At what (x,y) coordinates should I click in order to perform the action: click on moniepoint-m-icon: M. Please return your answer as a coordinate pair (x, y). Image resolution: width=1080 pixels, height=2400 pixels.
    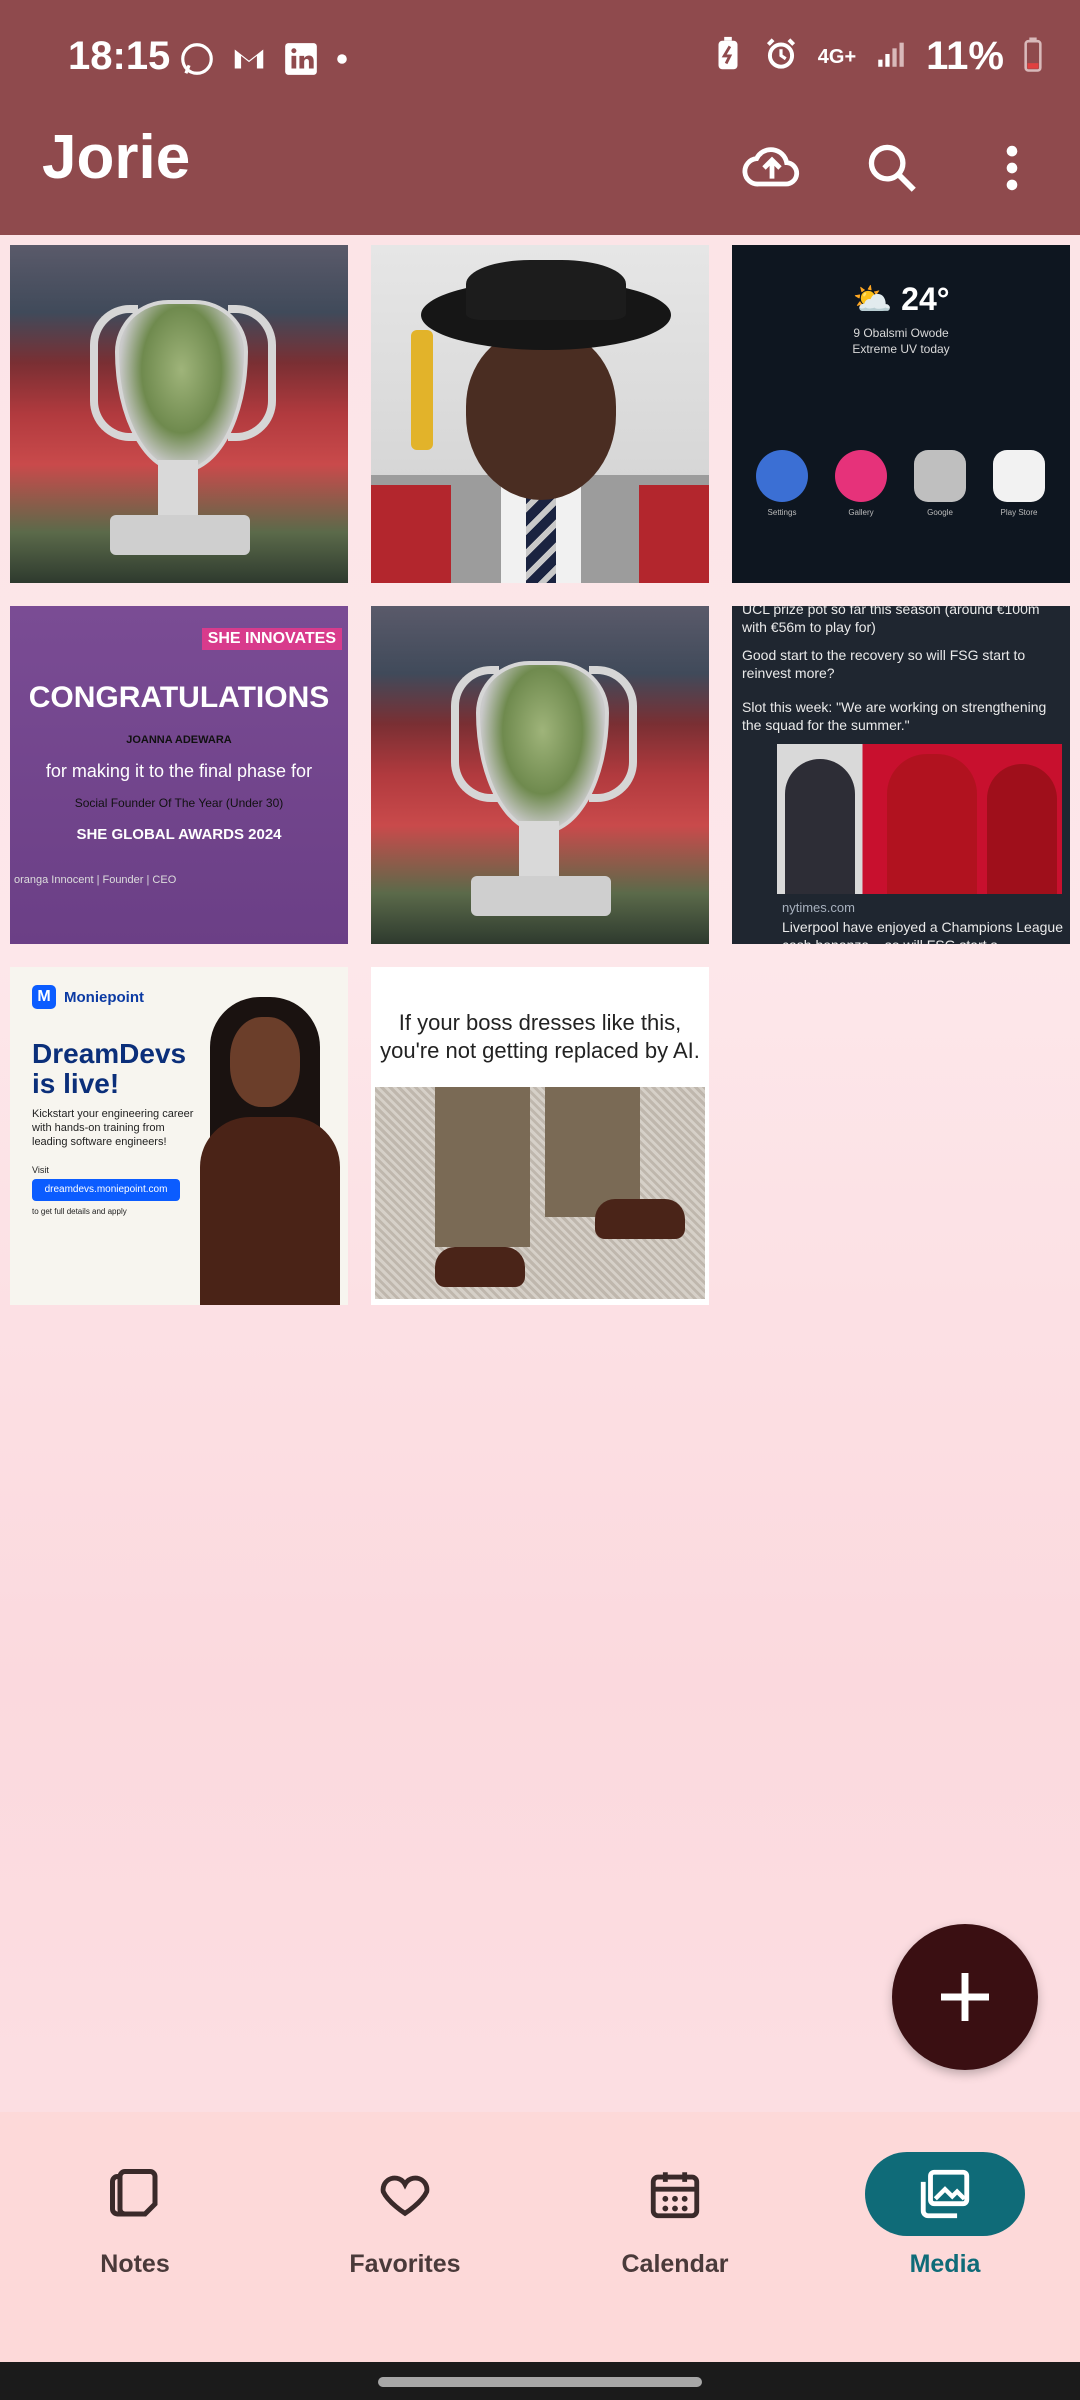
    Looking at the image, I should click on (44, 997).